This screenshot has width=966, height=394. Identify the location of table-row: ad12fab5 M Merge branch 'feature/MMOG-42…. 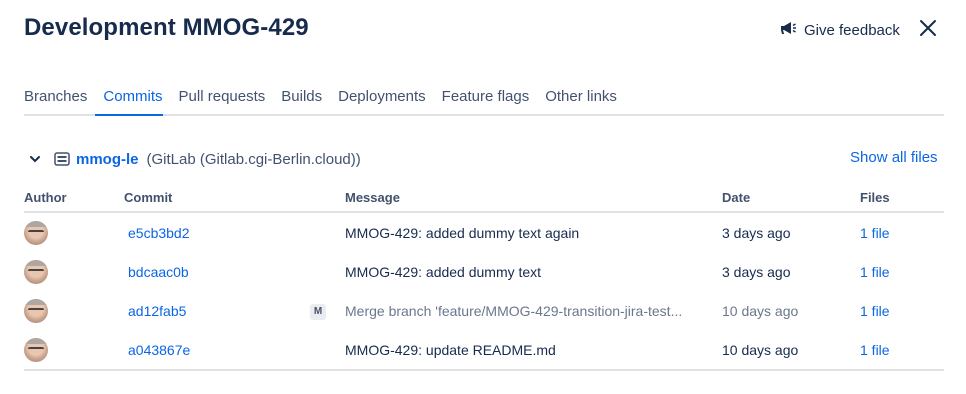
(484, 310).